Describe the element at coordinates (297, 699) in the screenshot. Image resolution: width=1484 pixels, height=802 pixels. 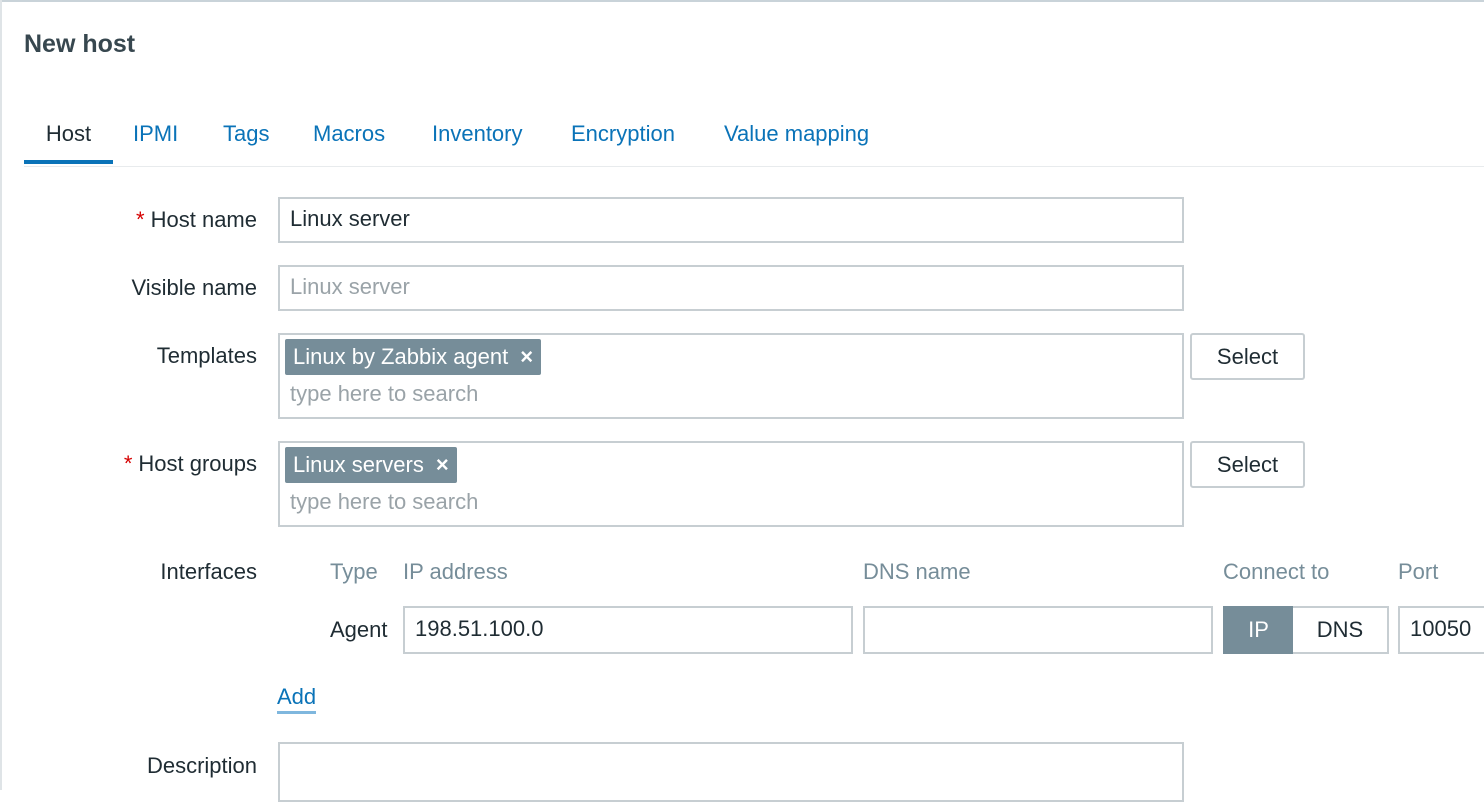
I see `add-interface-link: Add` at that location.